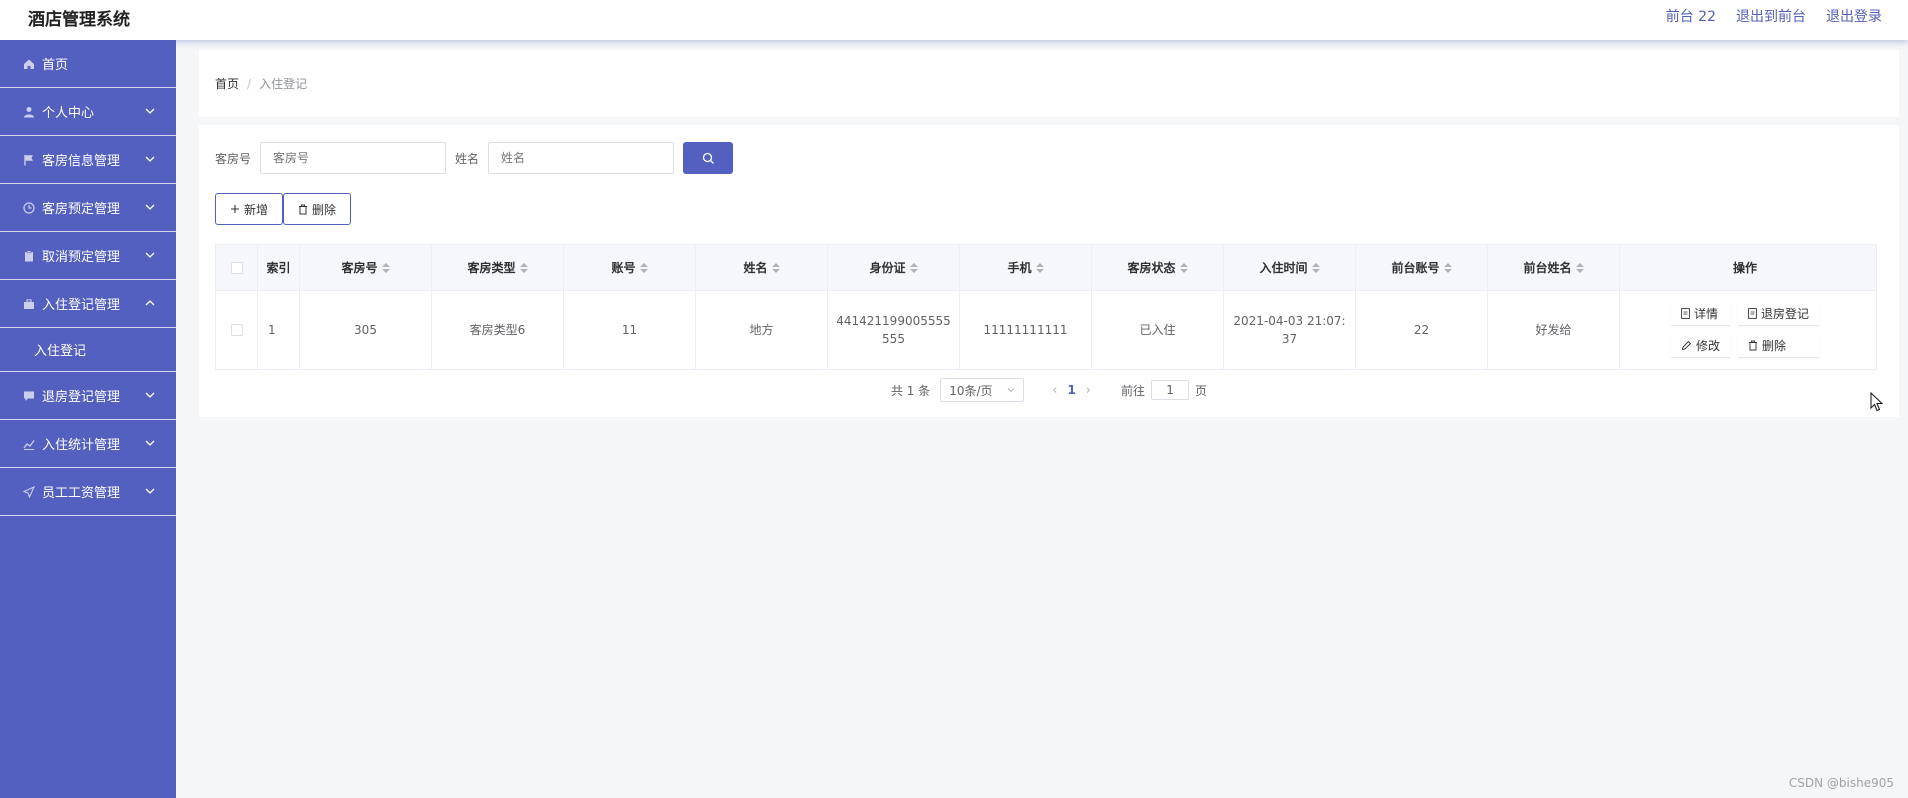  Describe the element at coordinates (1753, 345) in the screenshot. I see `trash-icon` at that location.